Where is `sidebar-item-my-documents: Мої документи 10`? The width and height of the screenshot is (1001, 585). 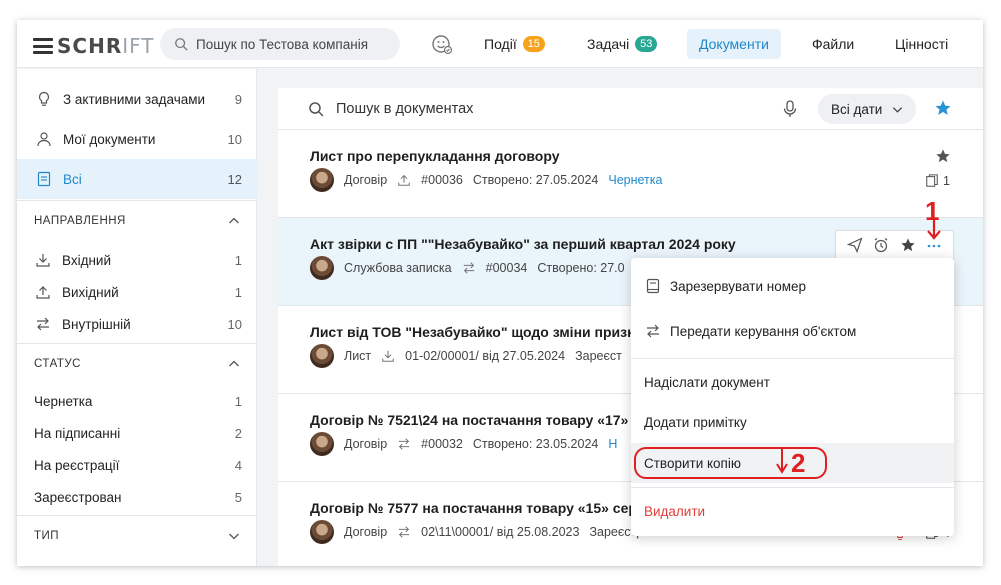 sidebar-item-my-documents: Мої документи 10 is located at coordinates (137, 139).